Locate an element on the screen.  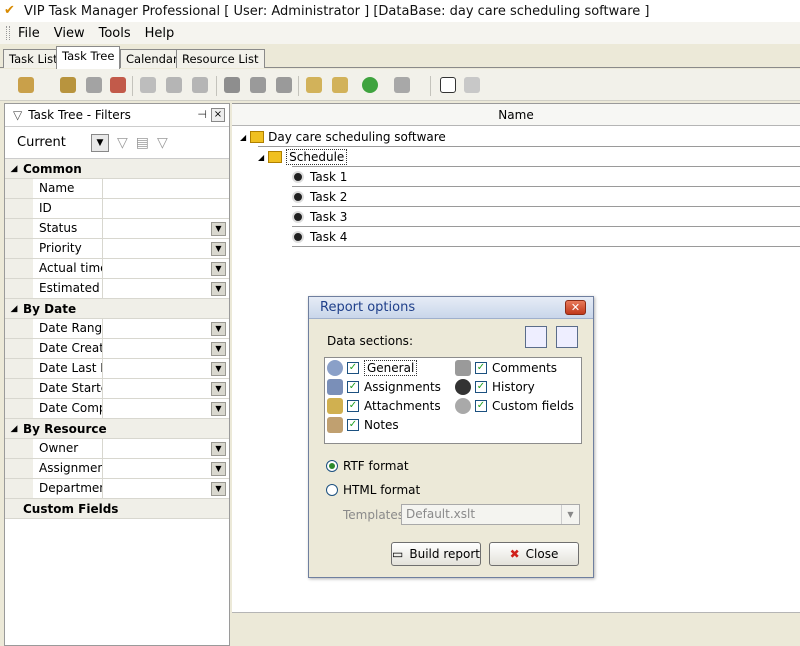
tab-task-tree: Task Tree is located at coordinates (88, 57).